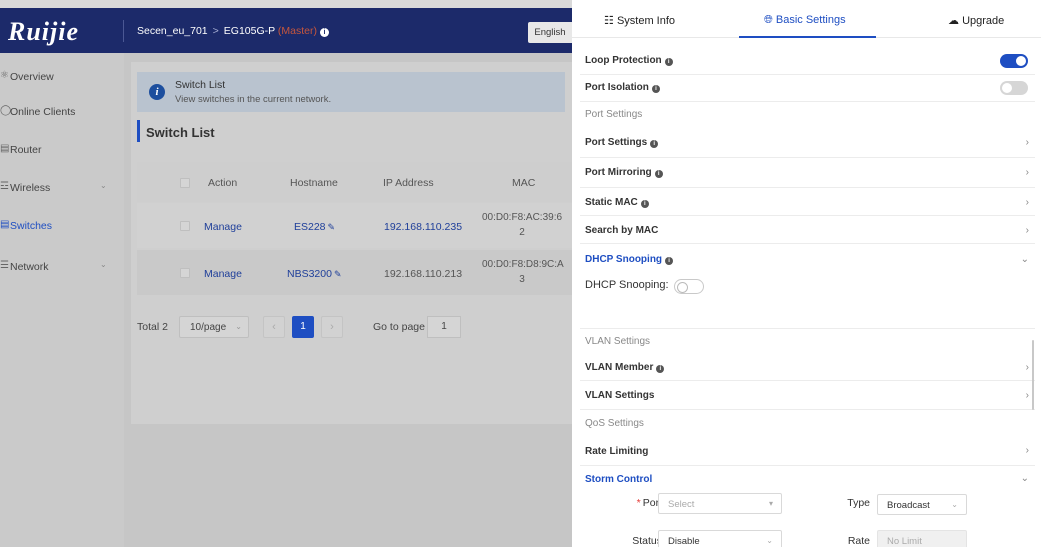 The width and height of the screenshot is (1041, 547). What do you see at coordinates (62, 112) in the screenshot?
I see `sidebar-item-online-clients: ◯ Online Clients` at bounding box center [62, 112].